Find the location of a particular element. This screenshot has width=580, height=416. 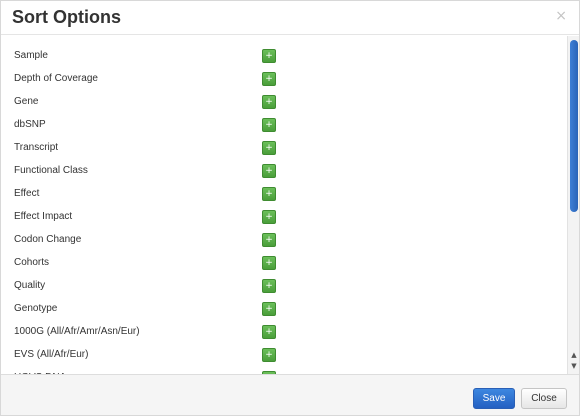

sort-field-label: Sample is located at coordinates (31, 55).